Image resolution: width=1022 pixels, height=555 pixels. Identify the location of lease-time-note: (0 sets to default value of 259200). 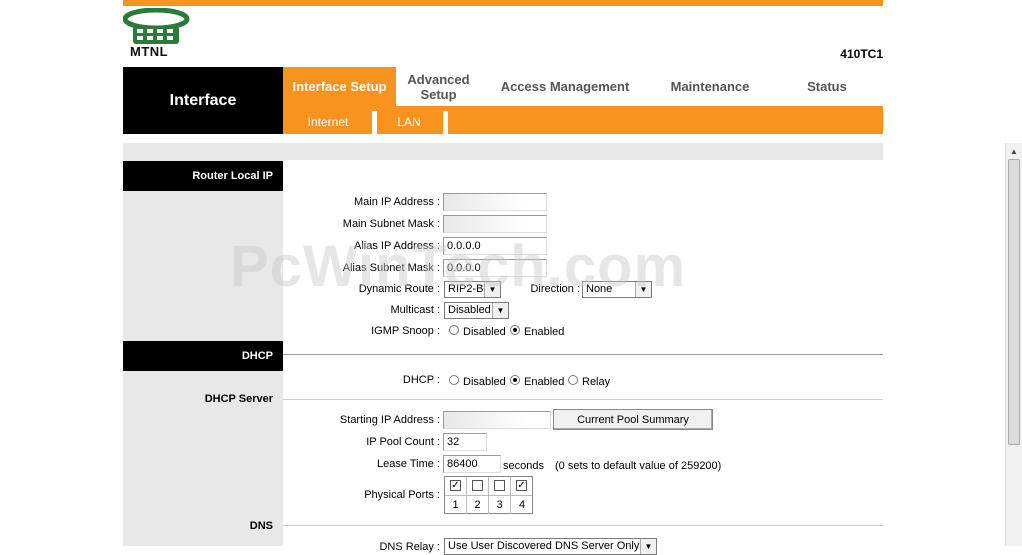
(638, 466).